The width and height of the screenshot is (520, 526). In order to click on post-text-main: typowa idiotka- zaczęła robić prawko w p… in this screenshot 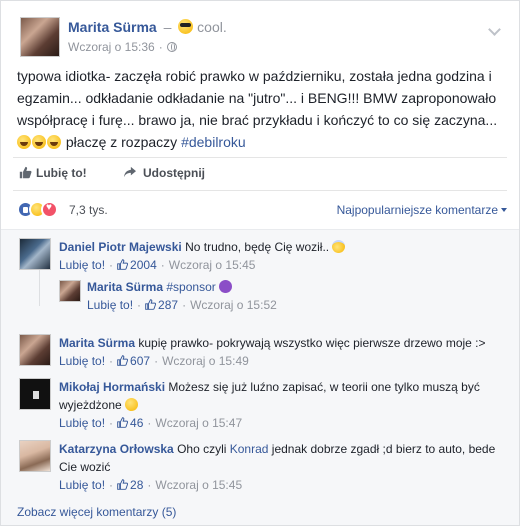, I will do `click(257, 98)`.